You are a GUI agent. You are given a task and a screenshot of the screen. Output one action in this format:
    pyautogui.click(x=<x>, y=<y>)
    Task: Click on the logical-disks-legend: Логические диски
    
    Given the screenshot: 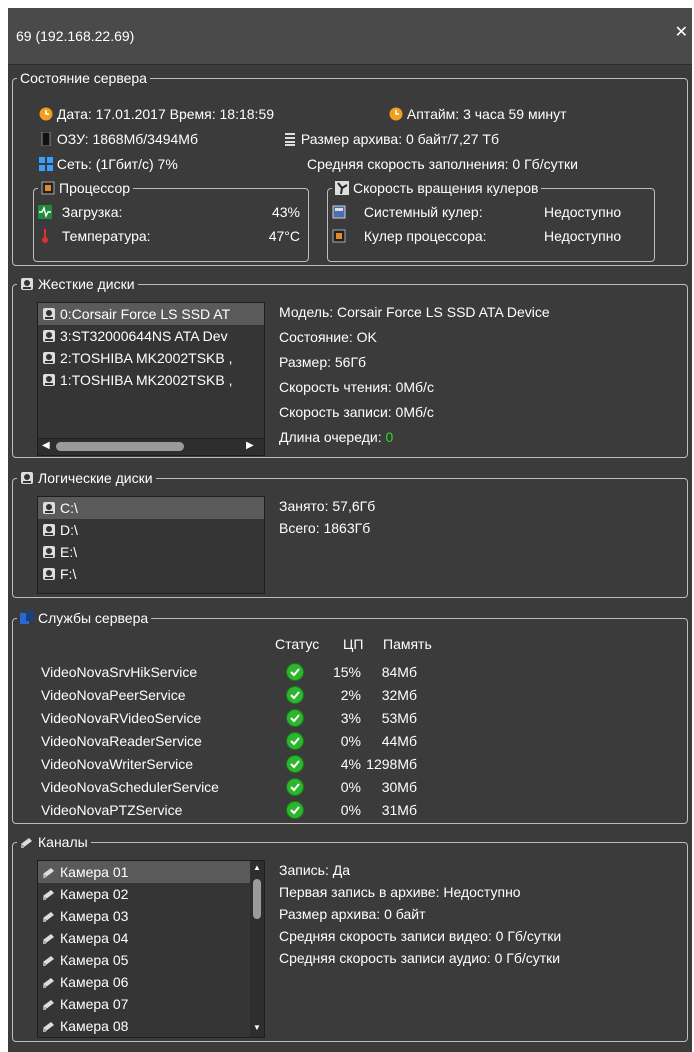 What is the action you would take?
    pyautogui.click(x=95, y=478)
    